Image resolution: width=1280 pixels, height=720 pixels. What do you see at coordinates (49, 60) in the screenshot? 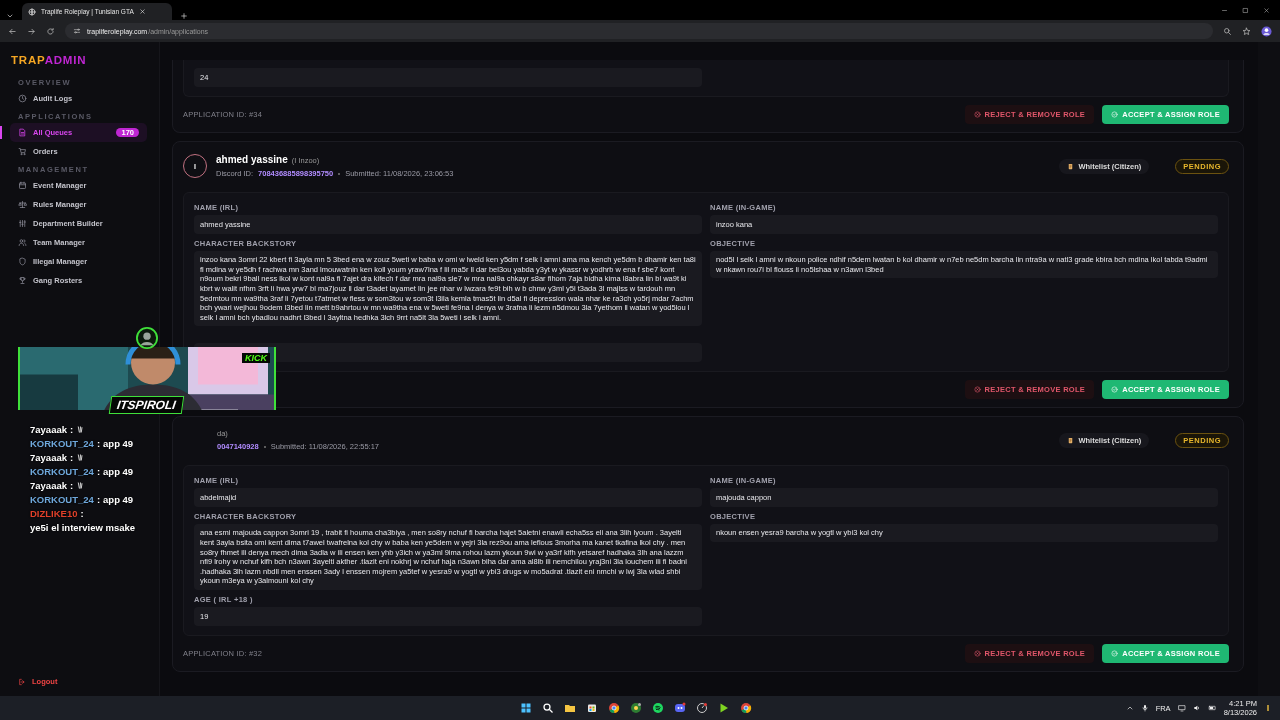
I see `app-logo: TRAPADMIN` at bounding box center [49, 60].